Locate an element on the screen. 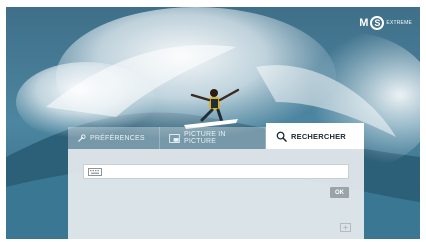  tab-search: RECHERCHER is located at coordinates (315, 136).